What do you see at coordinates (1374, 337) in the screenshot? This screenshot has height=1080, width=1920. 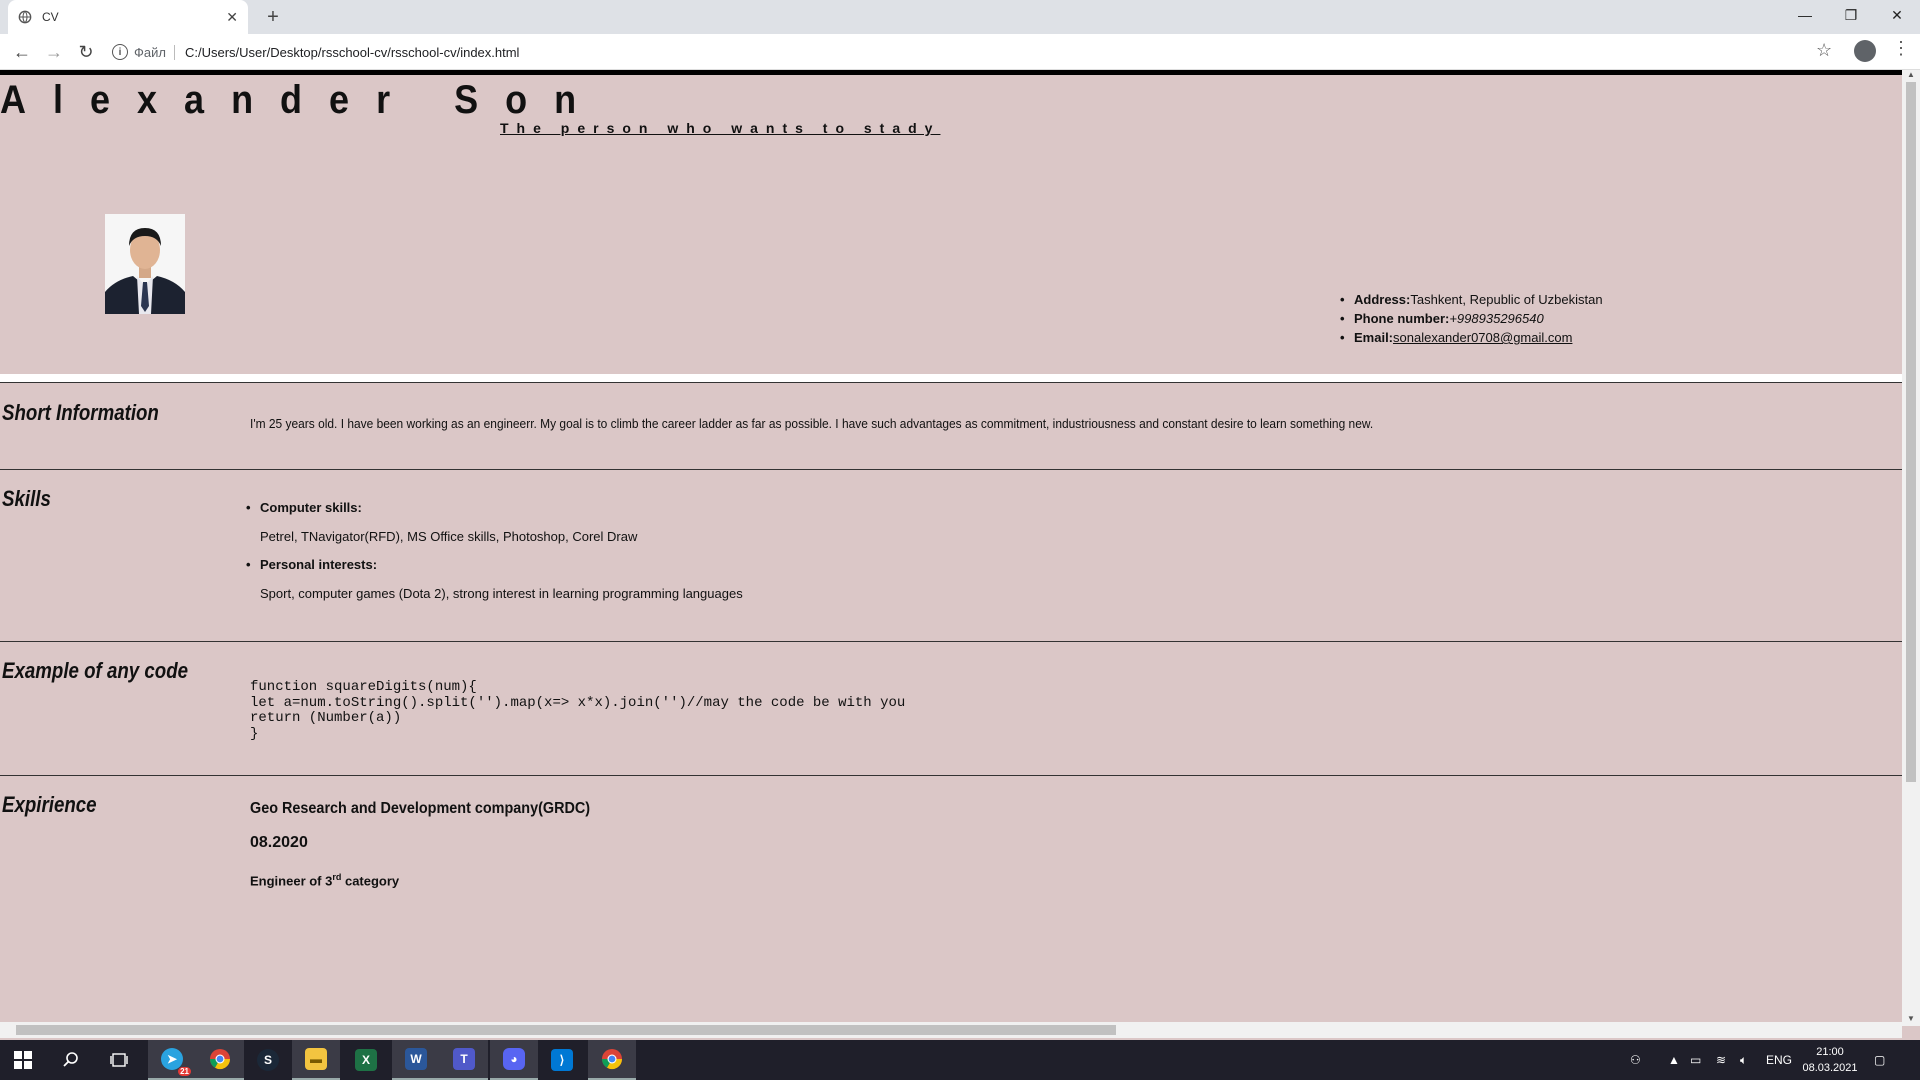 I see `email-label: Email:` at bounding box center [1374, 337].